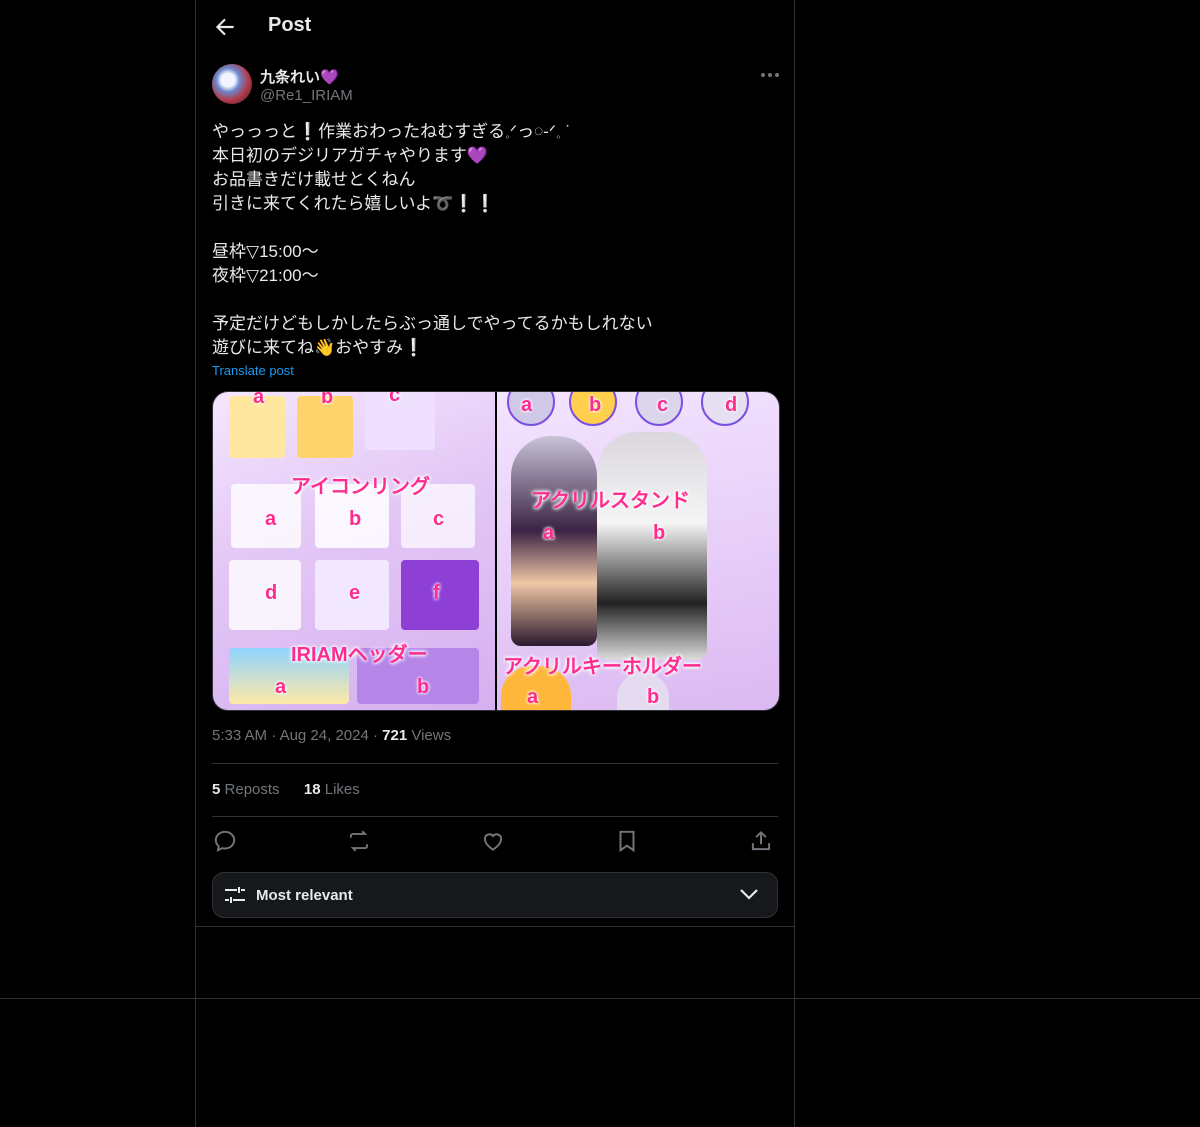 The image size is (1200, 1127). What do you see at coordinates (253, 370) in the screenshot?
I see `translate-post-link: Translate post` at bounding box center [253, 370].